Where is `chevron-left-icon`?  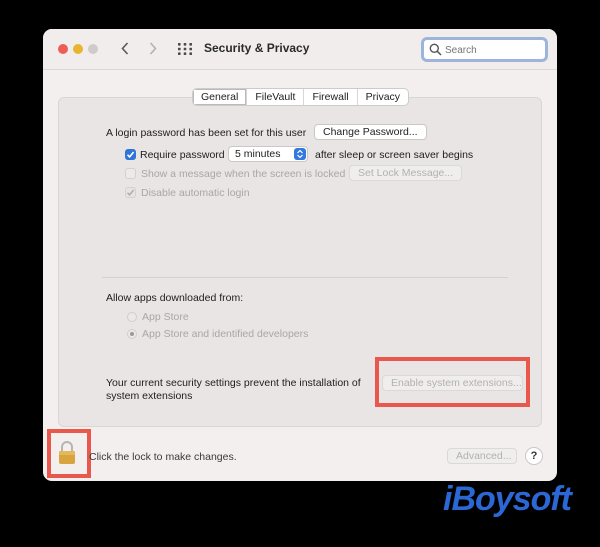
chevron-left-icon is located at coordinates (125, 48).